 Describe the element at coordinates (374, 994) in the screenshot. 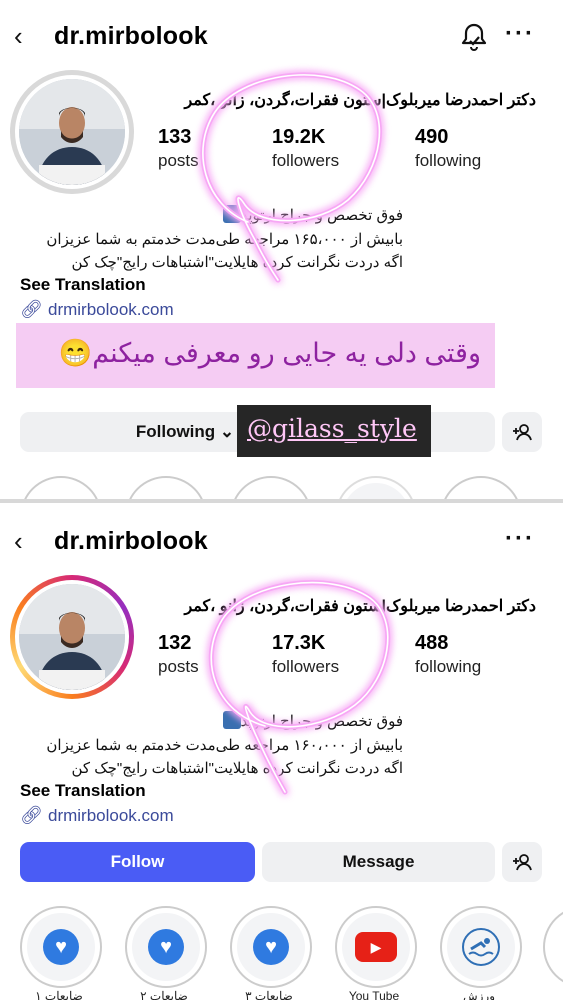

I see `highlight-label: You Tube` at that location.